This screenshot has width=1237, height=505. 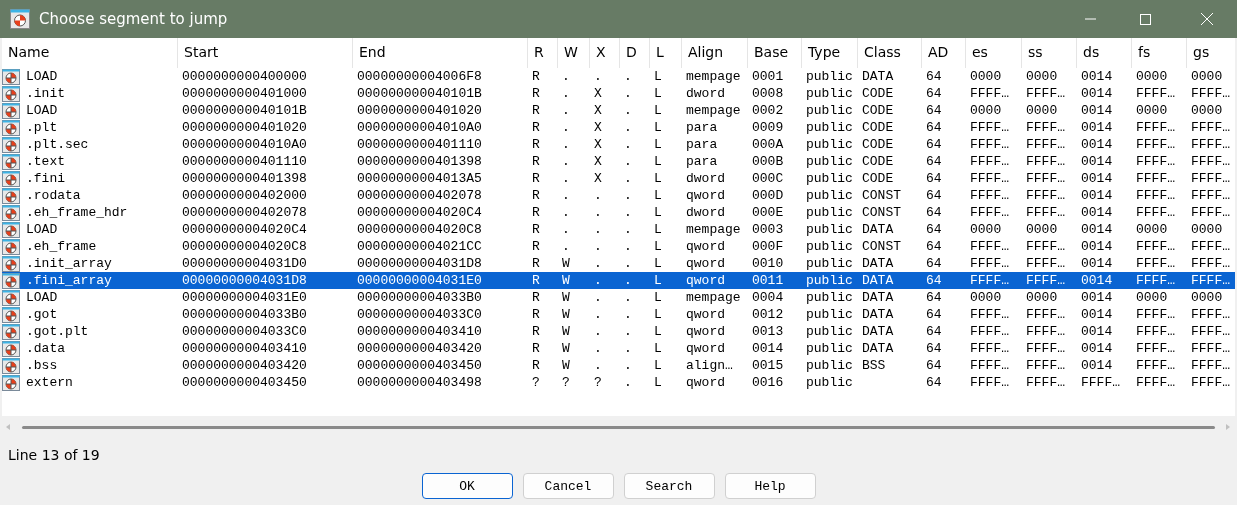 What do you see at coordinates (244, 382) in the screenshot?
I see `table-cell: 0000000000403450` at bounding box center [244, 382].